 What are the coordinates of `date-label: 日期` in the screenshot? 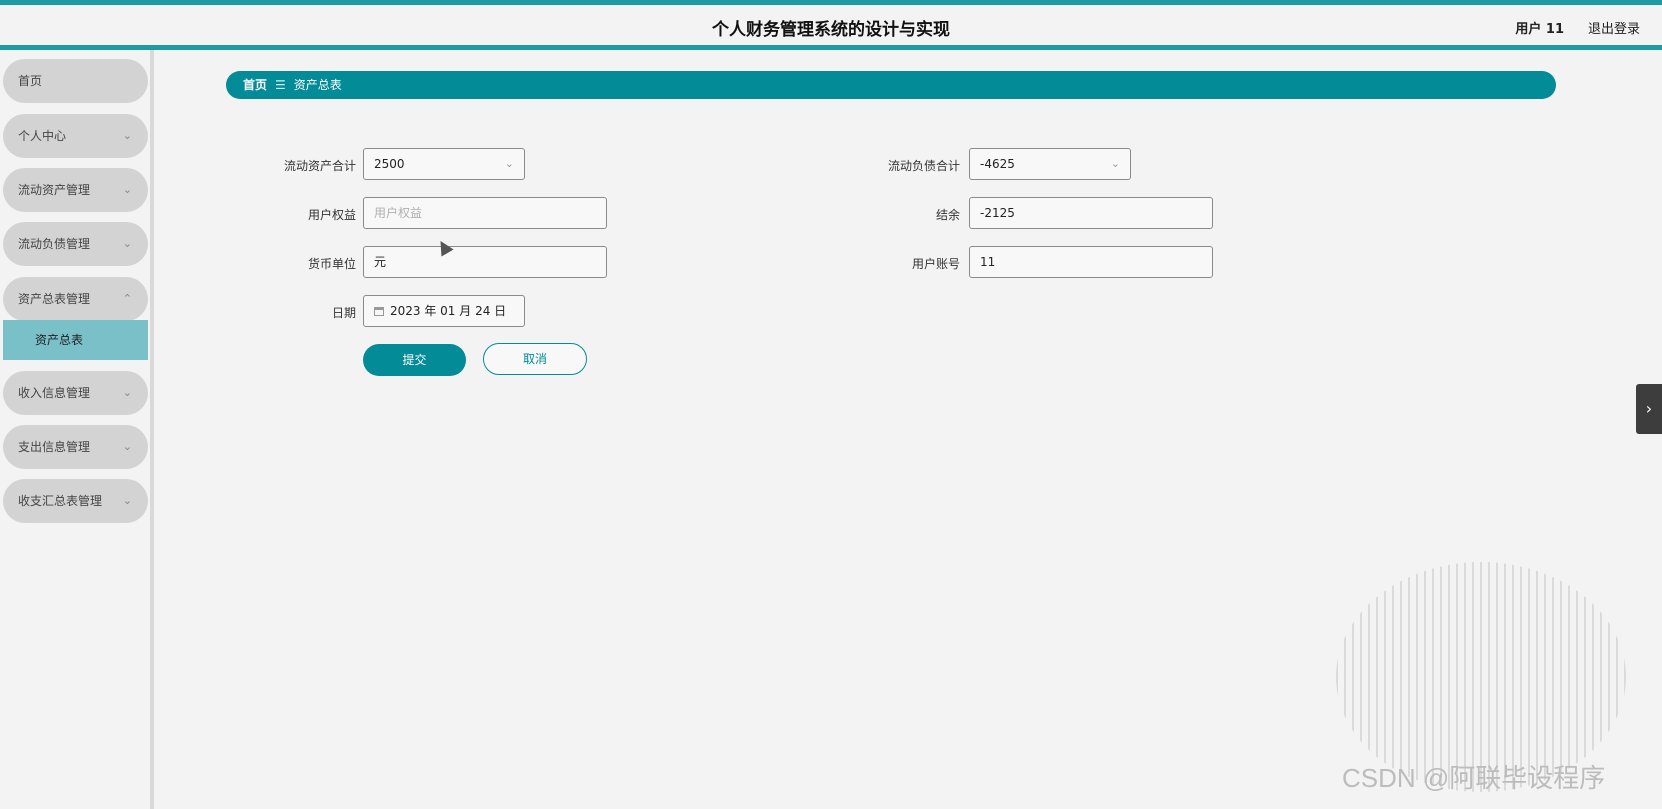 It's located at (343, 313).